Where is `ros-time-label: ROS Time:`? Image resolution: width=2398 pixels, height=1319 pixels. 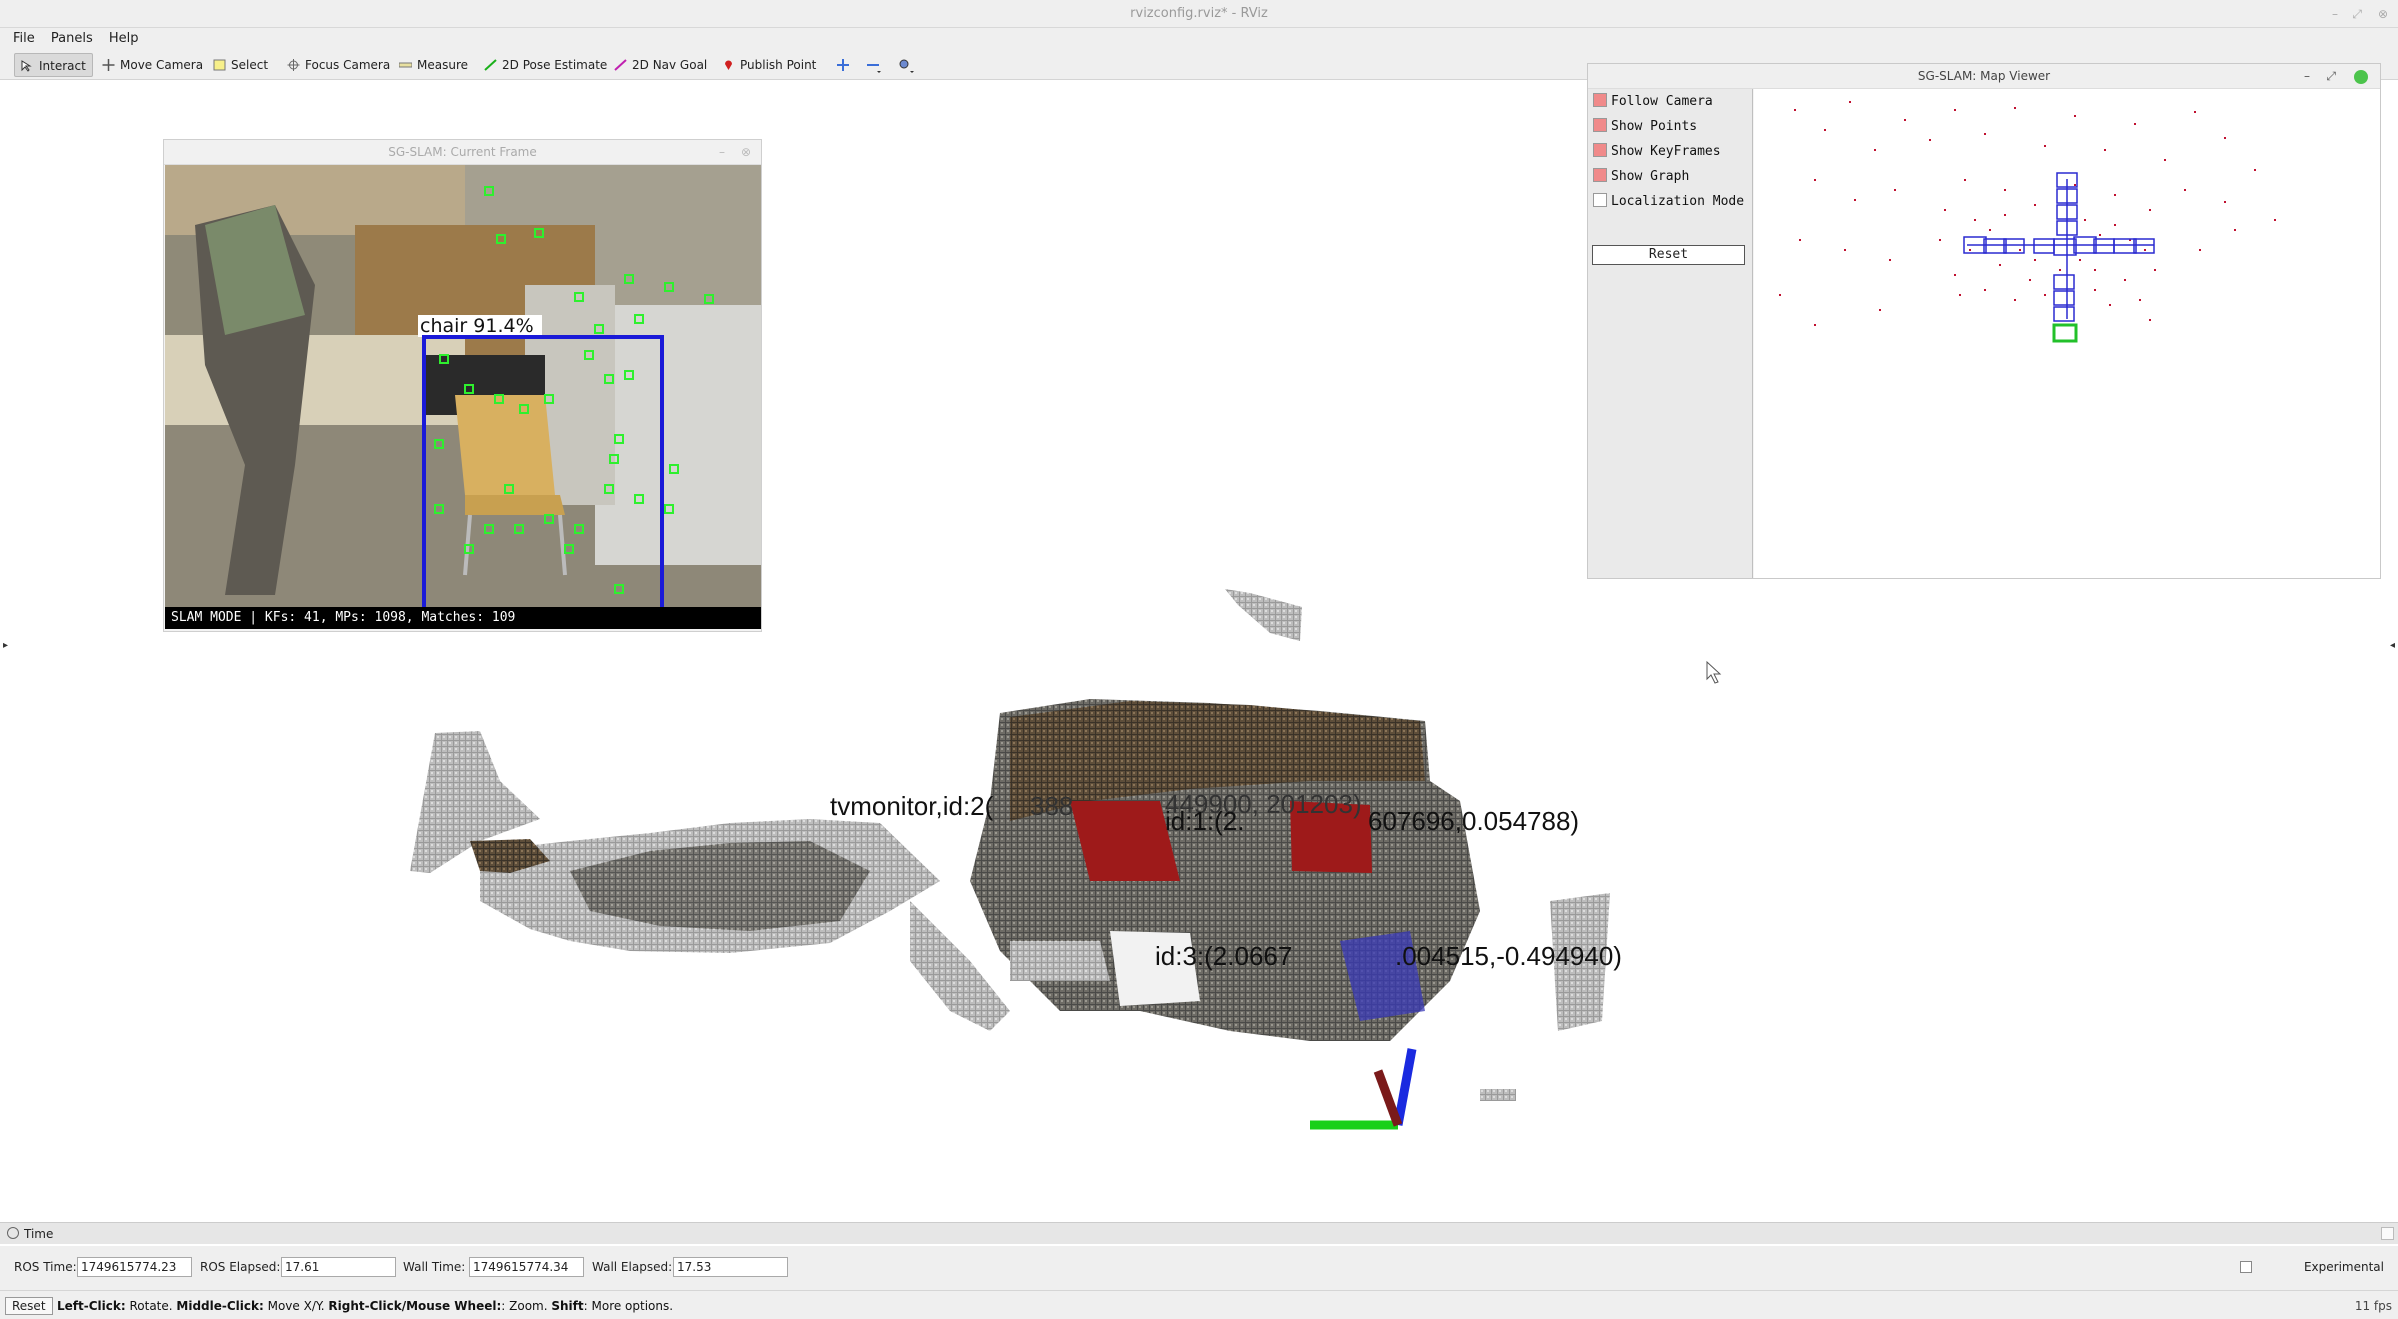
ros-time-label: ROS Time: is located at coordinates (45, 1267).